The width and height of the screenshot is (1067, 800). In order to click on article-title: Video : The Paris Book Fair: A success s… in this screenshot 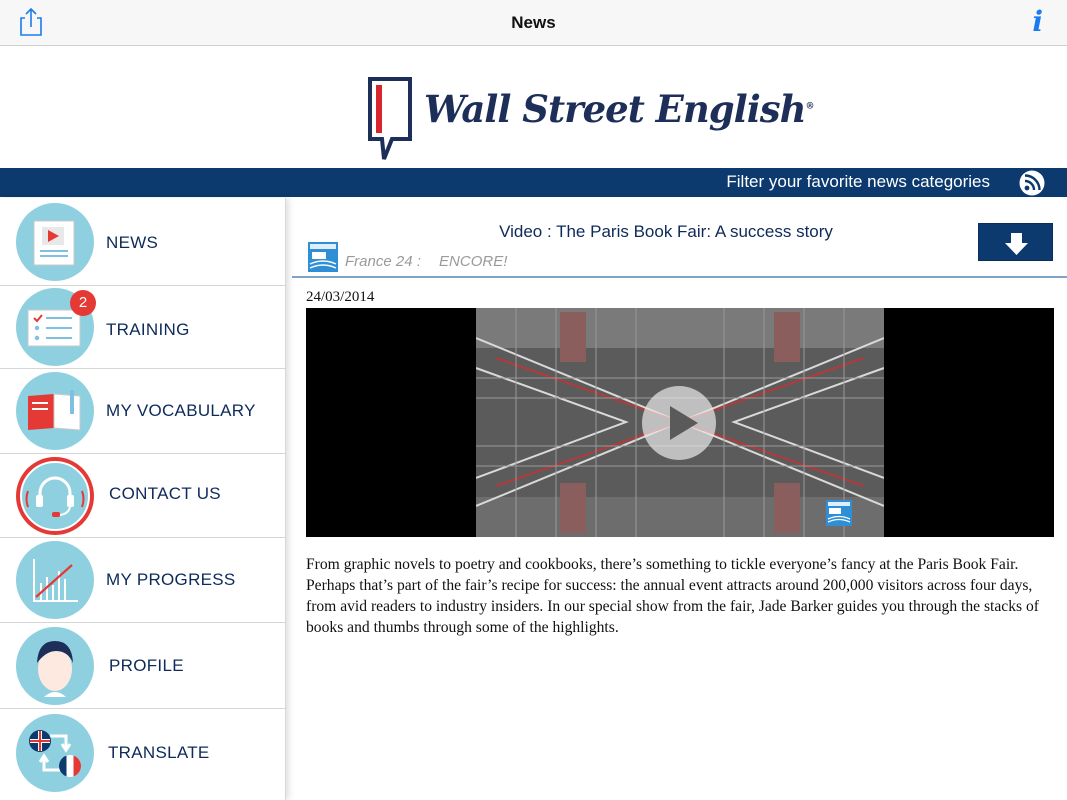, I will do `click(666, 231)`.